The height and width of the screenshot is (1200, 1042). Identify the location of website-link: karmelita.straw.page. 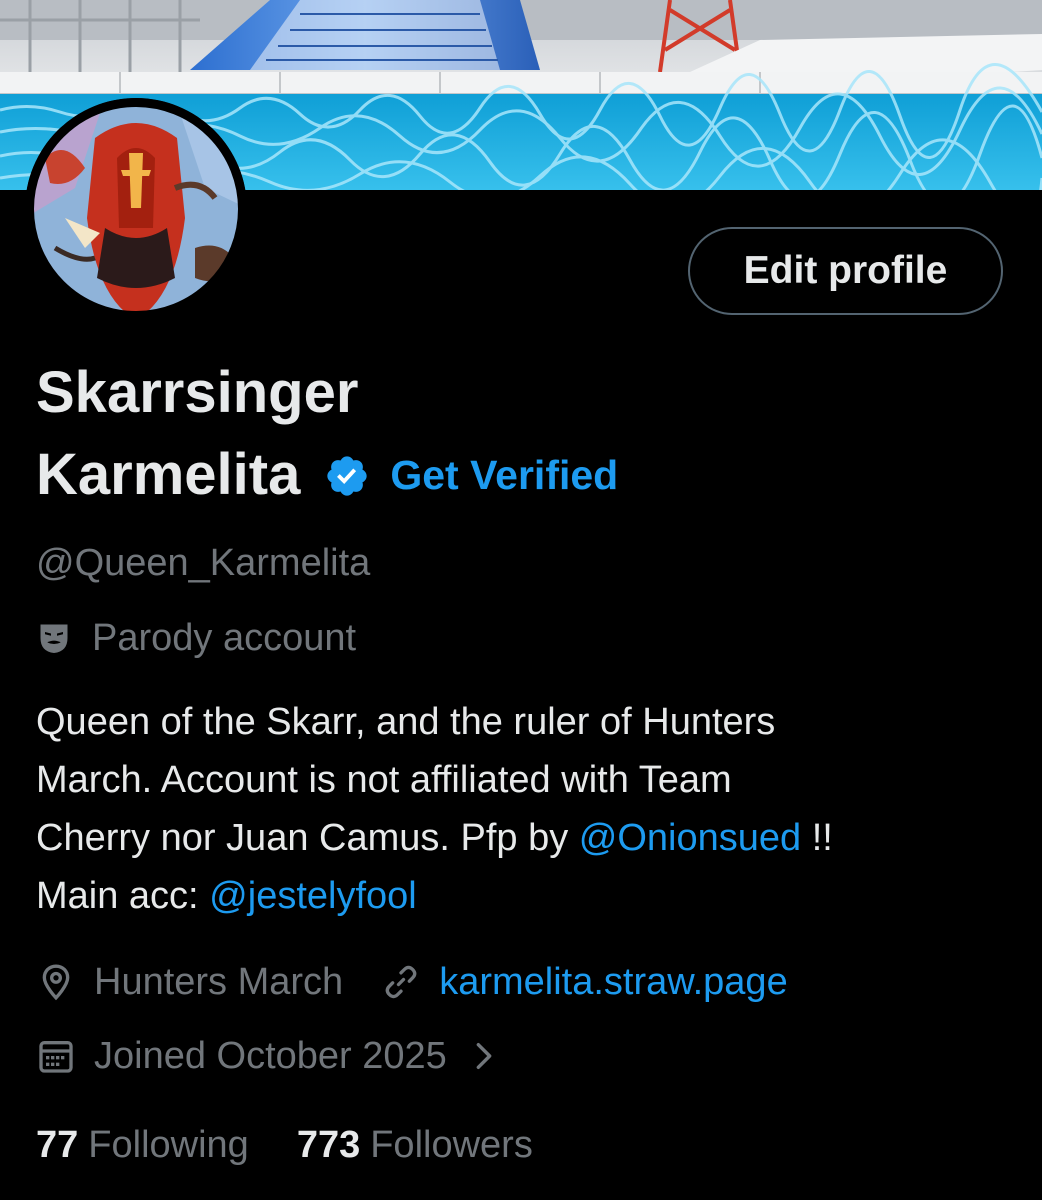
(613, 982).